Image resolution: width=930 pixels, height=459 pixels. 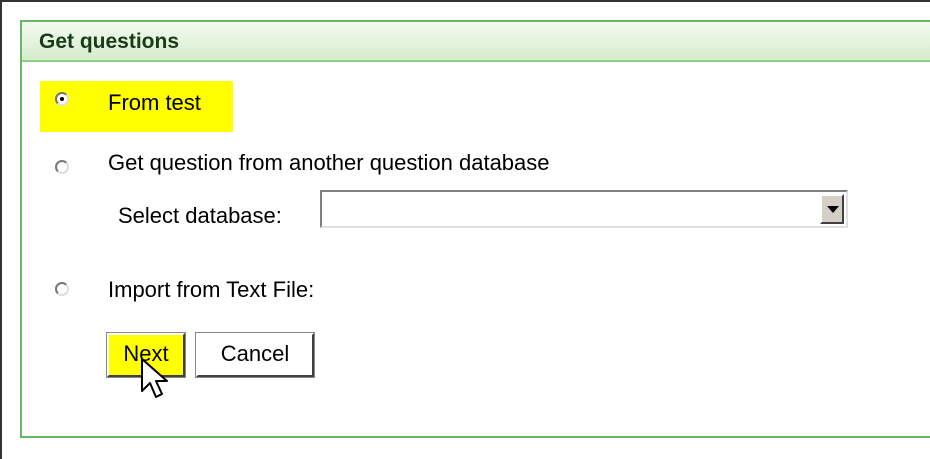 I want to click on radio-from-test, so click(x=62, y=99).